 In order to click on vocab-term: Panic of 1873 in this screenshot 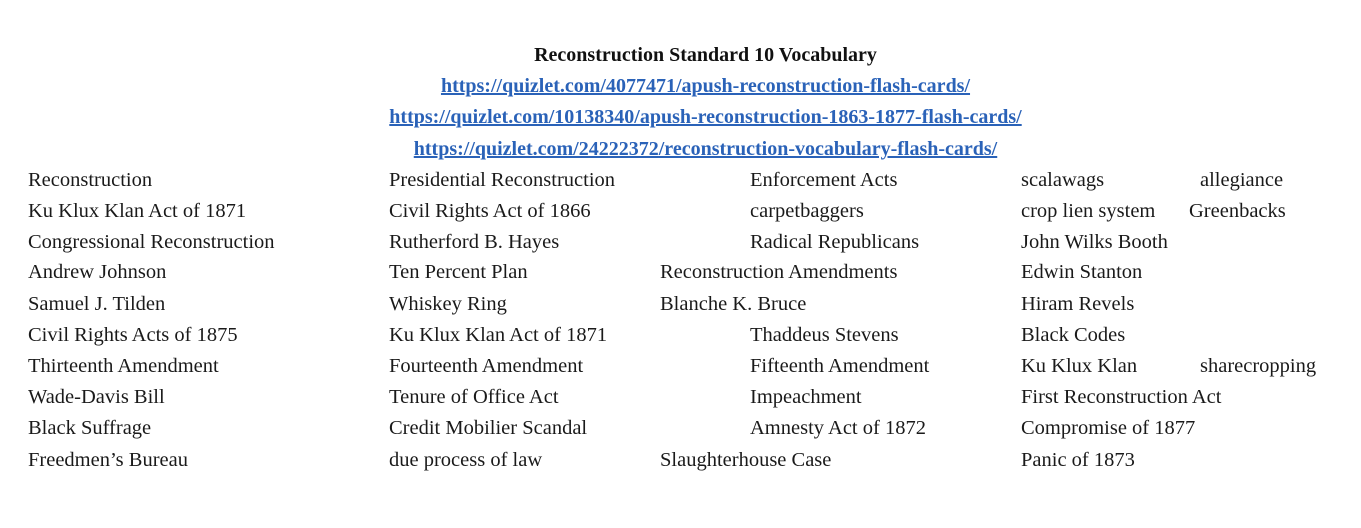, I will do `click(1078, 460)`.